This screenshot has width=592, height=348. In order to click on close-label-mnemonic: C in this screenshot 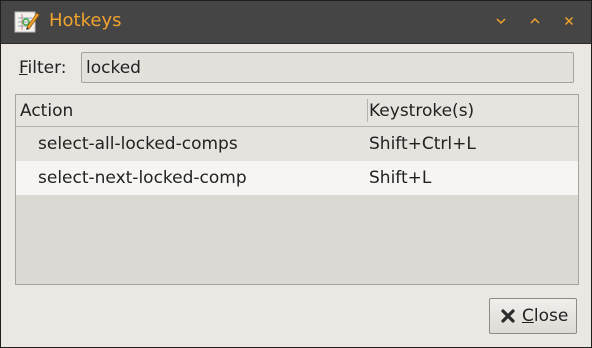, I will do `click(528, 316)`.